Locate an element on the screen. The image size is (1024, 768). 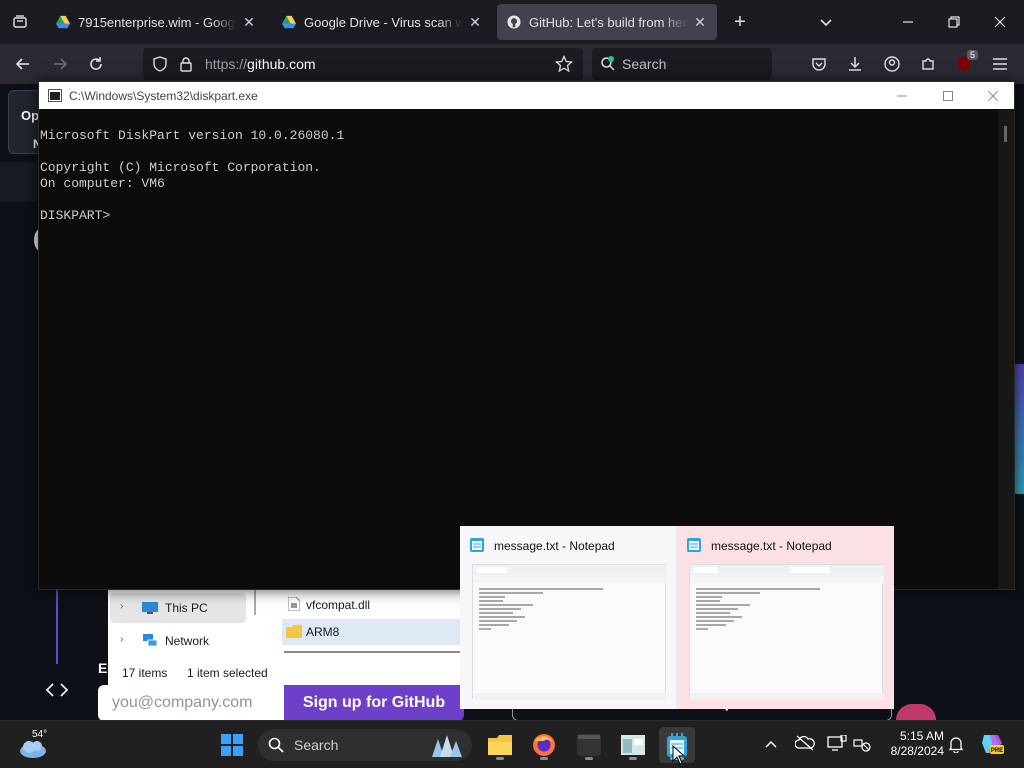
terminal-taskbar-icon is located at coordinates (589, 745).